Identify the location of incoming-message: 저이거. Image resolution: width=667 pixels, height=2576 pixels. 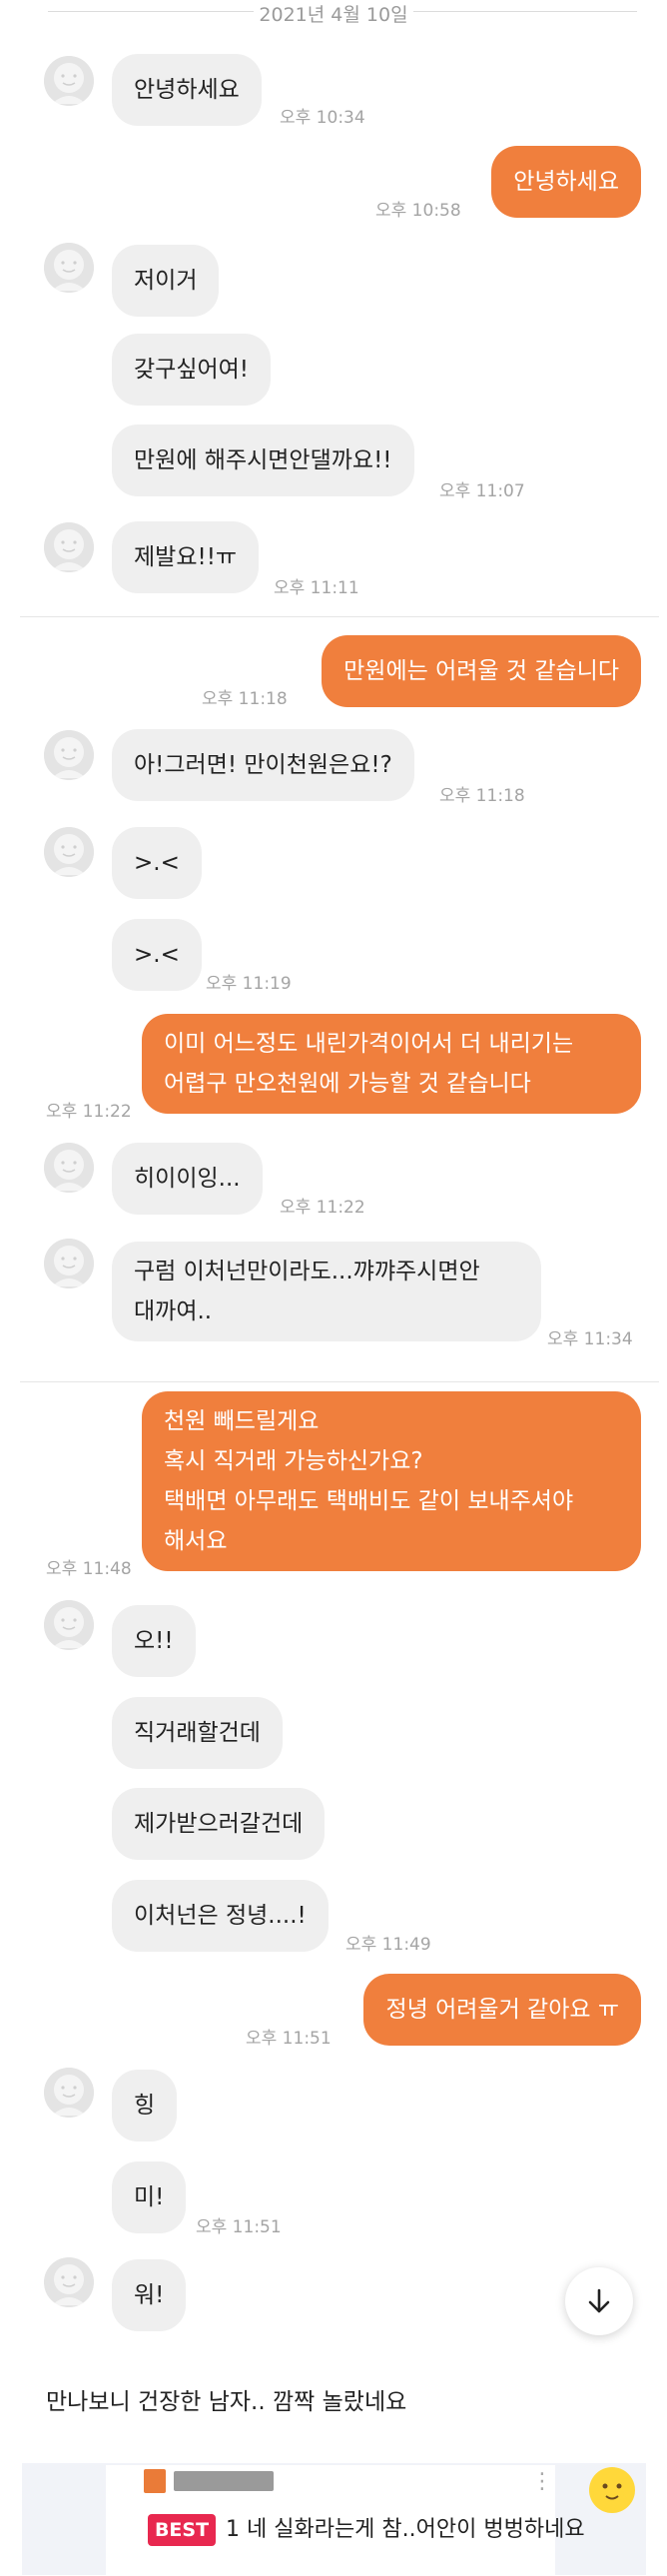
(166, 281).